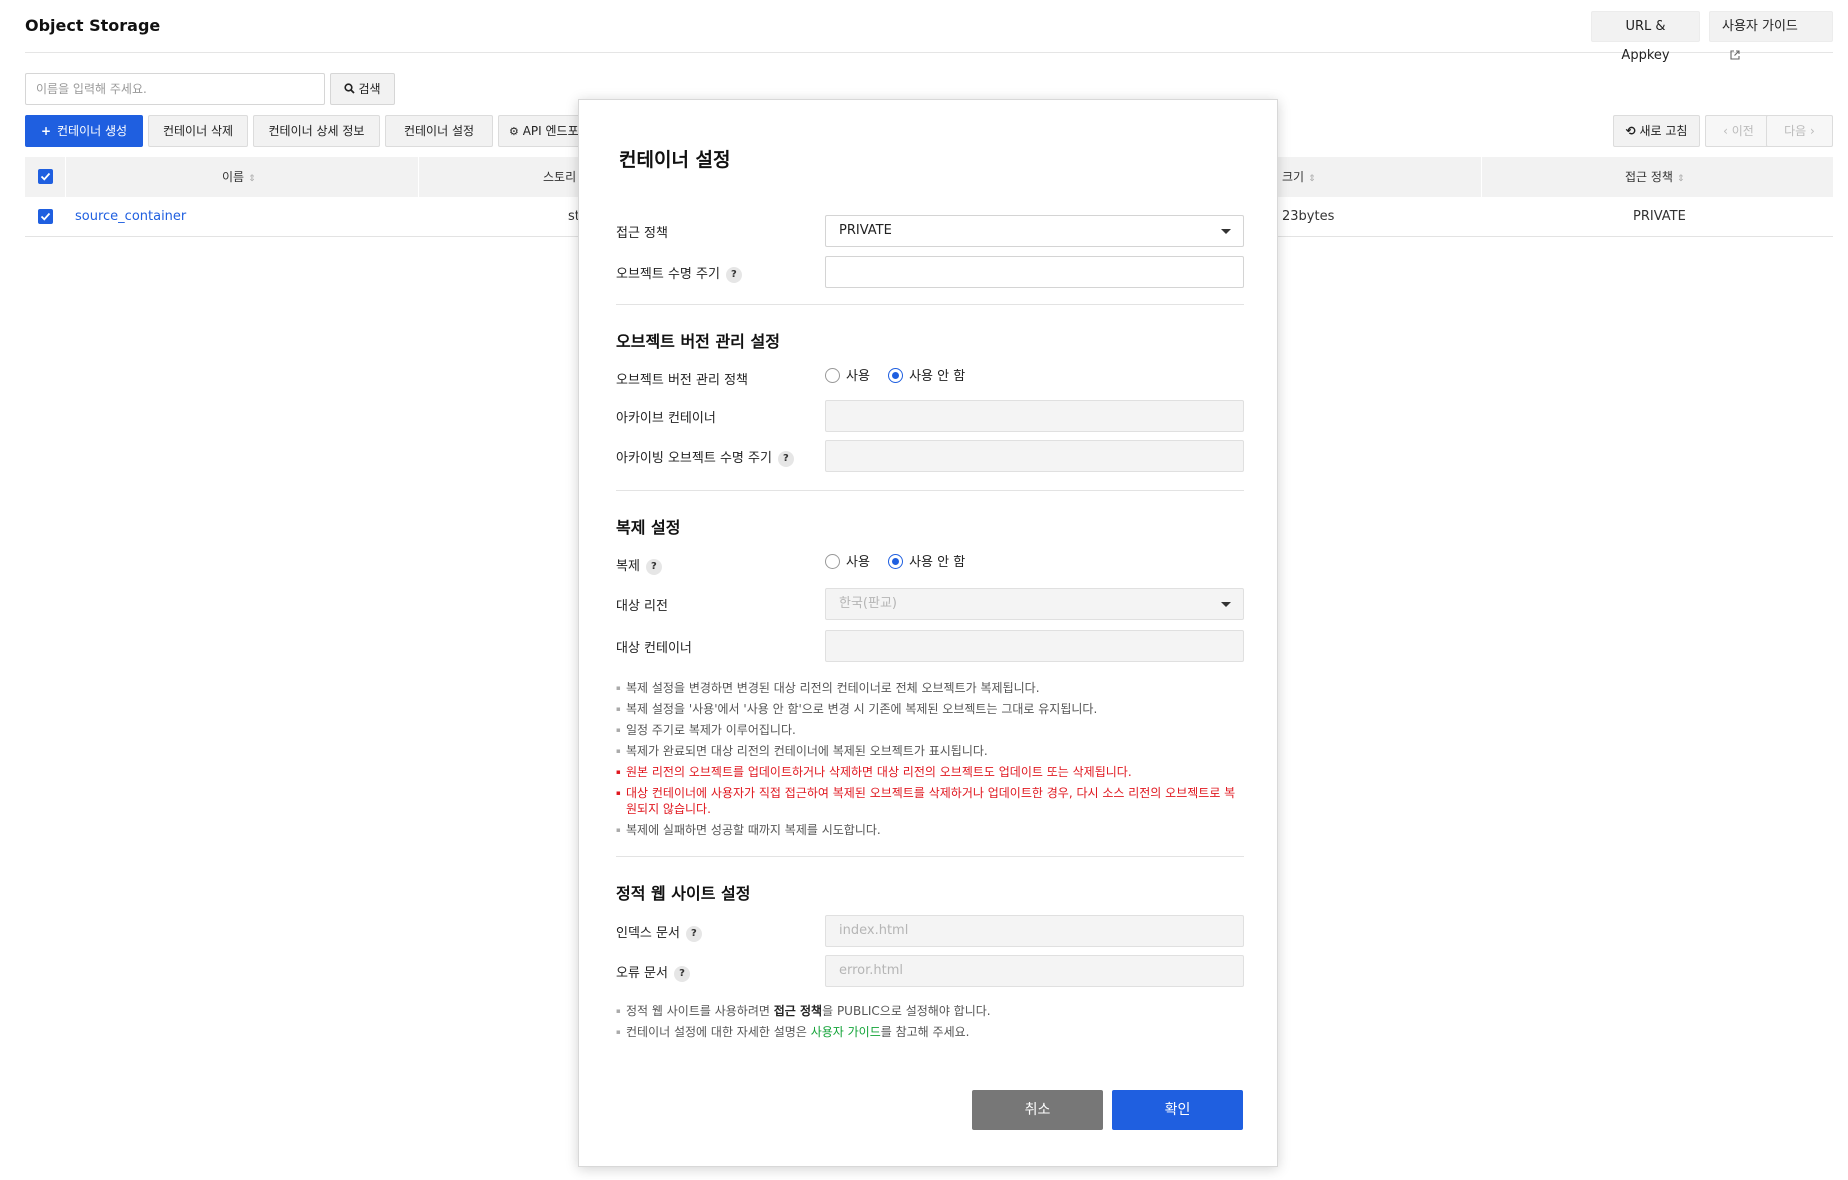 The width and height of the screenshot is (1848, 1180). Describe the element at coordinates (1034, 971) in the screenshot. I see `error-document-input: error.html` at that location.